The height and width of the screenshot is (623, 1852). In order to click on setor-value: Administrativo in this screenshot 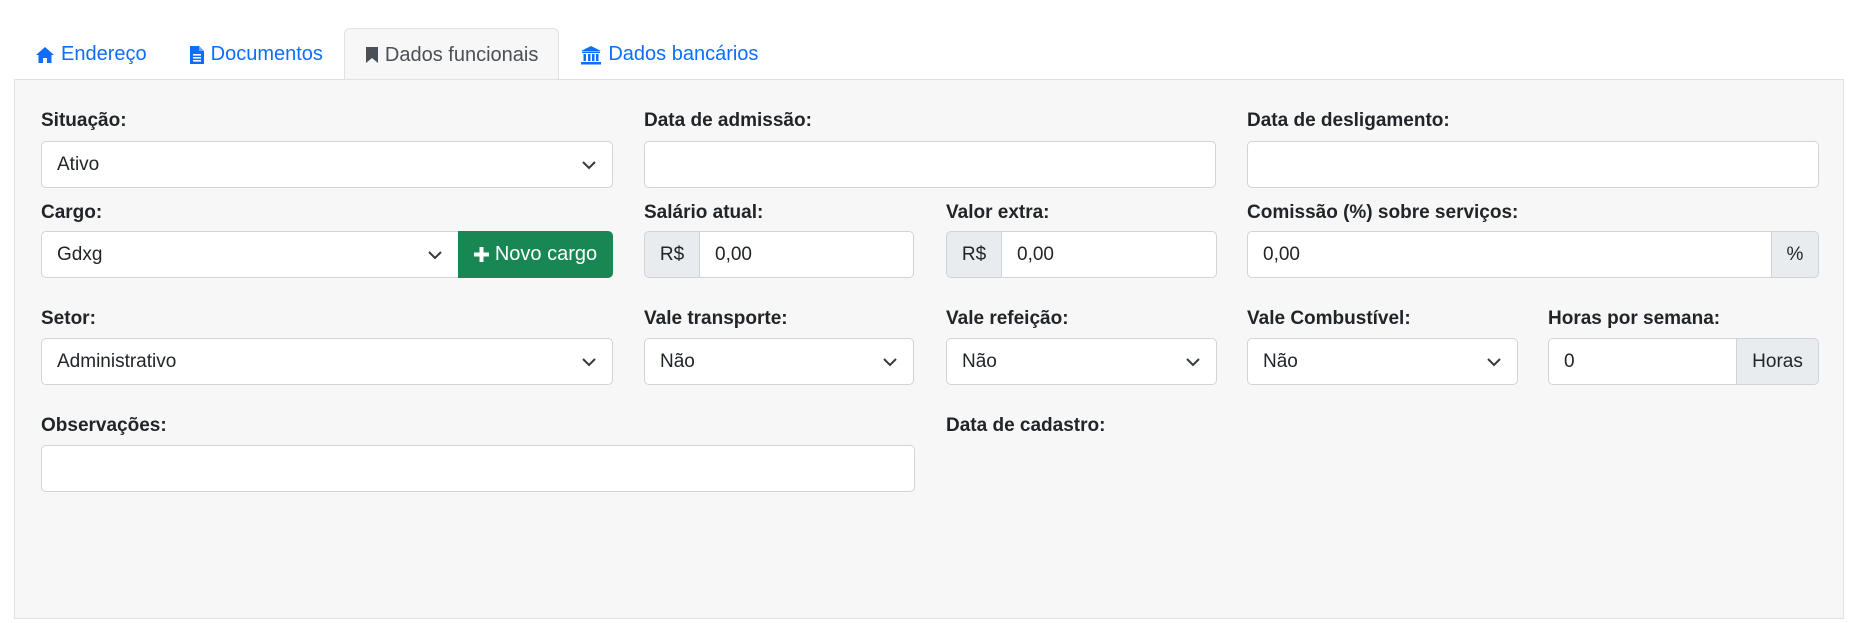, I will do `click(117, 361)`.